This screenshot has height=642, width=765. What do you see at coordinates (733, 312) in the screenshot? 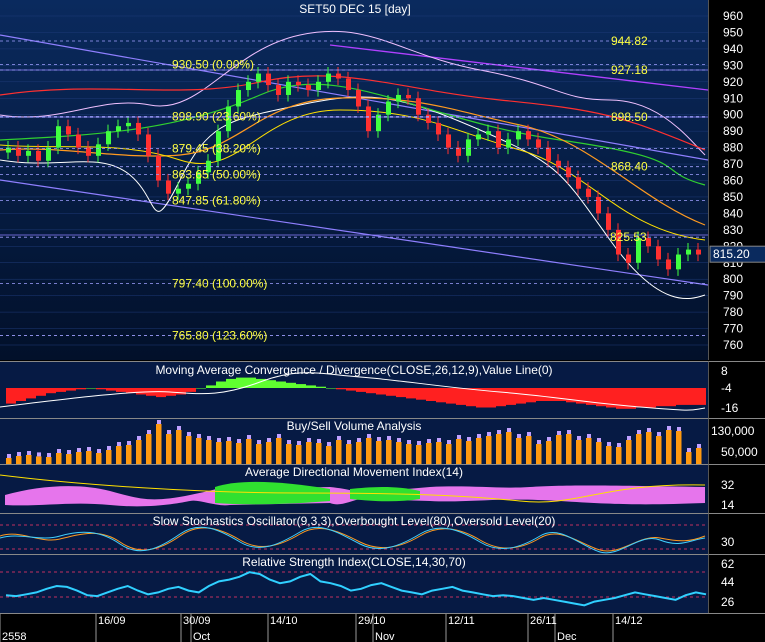
I see `price-tick: 780` at bounding box center [733, 312].